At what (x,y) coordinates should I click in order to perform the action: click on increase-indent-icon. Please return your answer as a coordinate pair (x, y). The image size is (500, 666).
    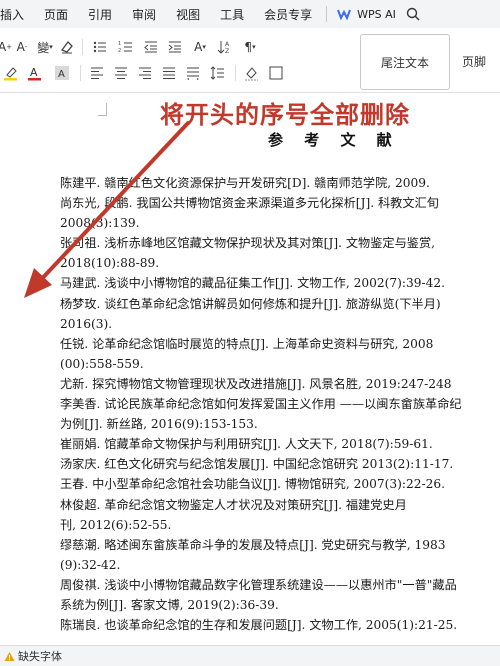
    Looking at the image, I should click on (175, 47).